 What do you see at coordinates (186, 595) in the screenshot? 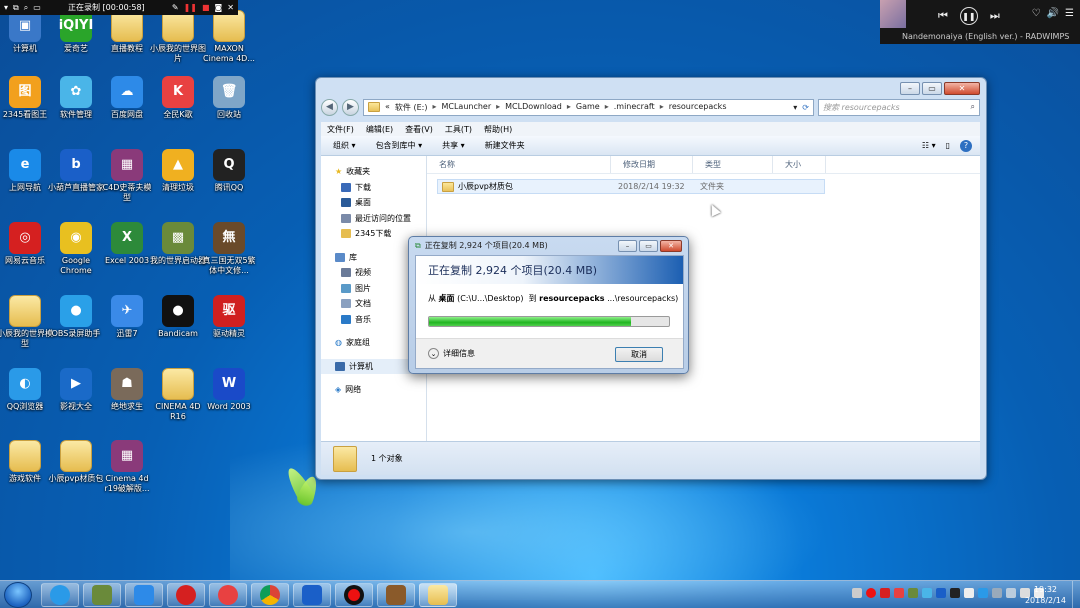
I see `taskbar-netease` at bounding box center [186, 595].